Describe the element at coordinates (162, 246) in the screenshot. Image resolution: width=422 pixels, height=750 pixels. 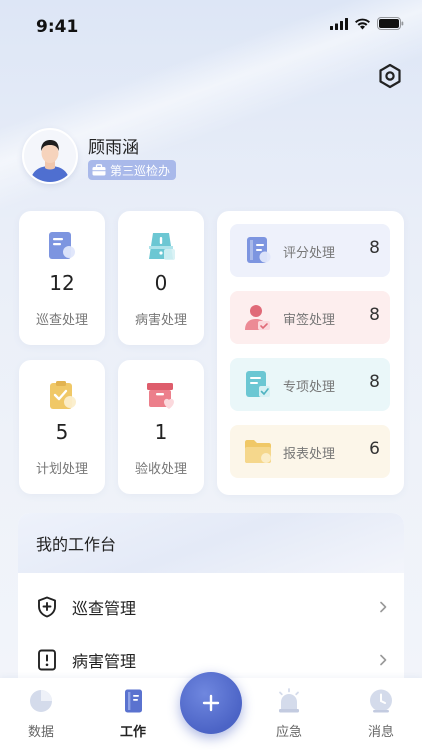
I see `bridge-alert-icon` at that location.